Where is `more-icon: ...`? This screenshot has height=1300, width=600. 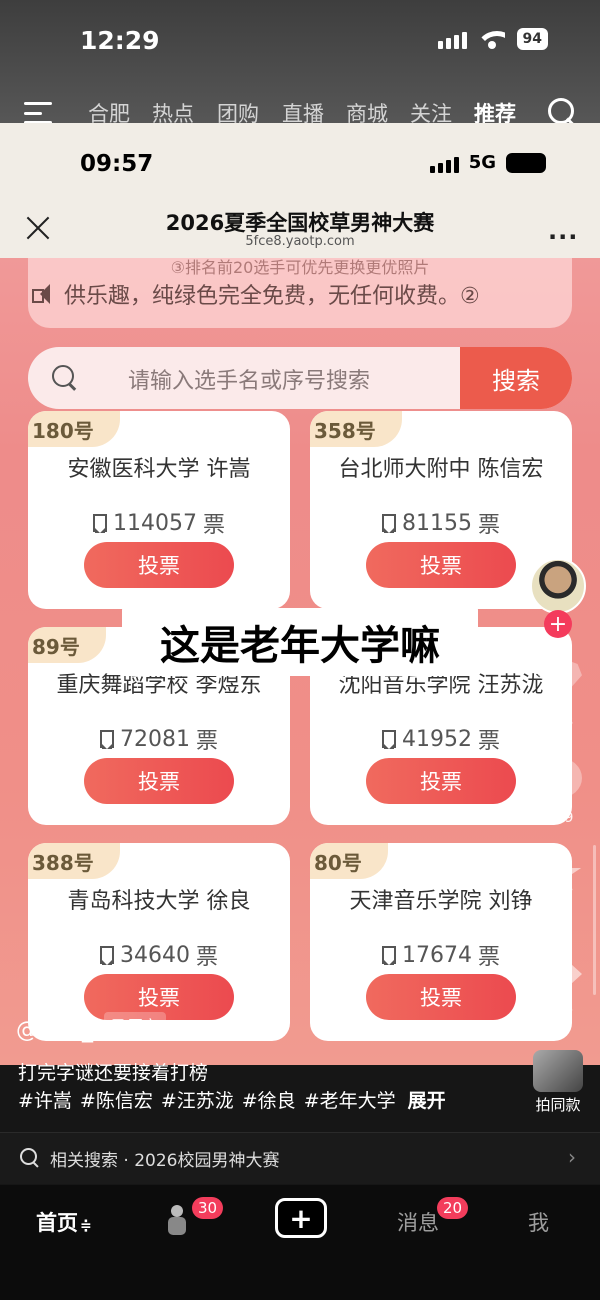
more-icon: ... is located at coordinates (563, 231).